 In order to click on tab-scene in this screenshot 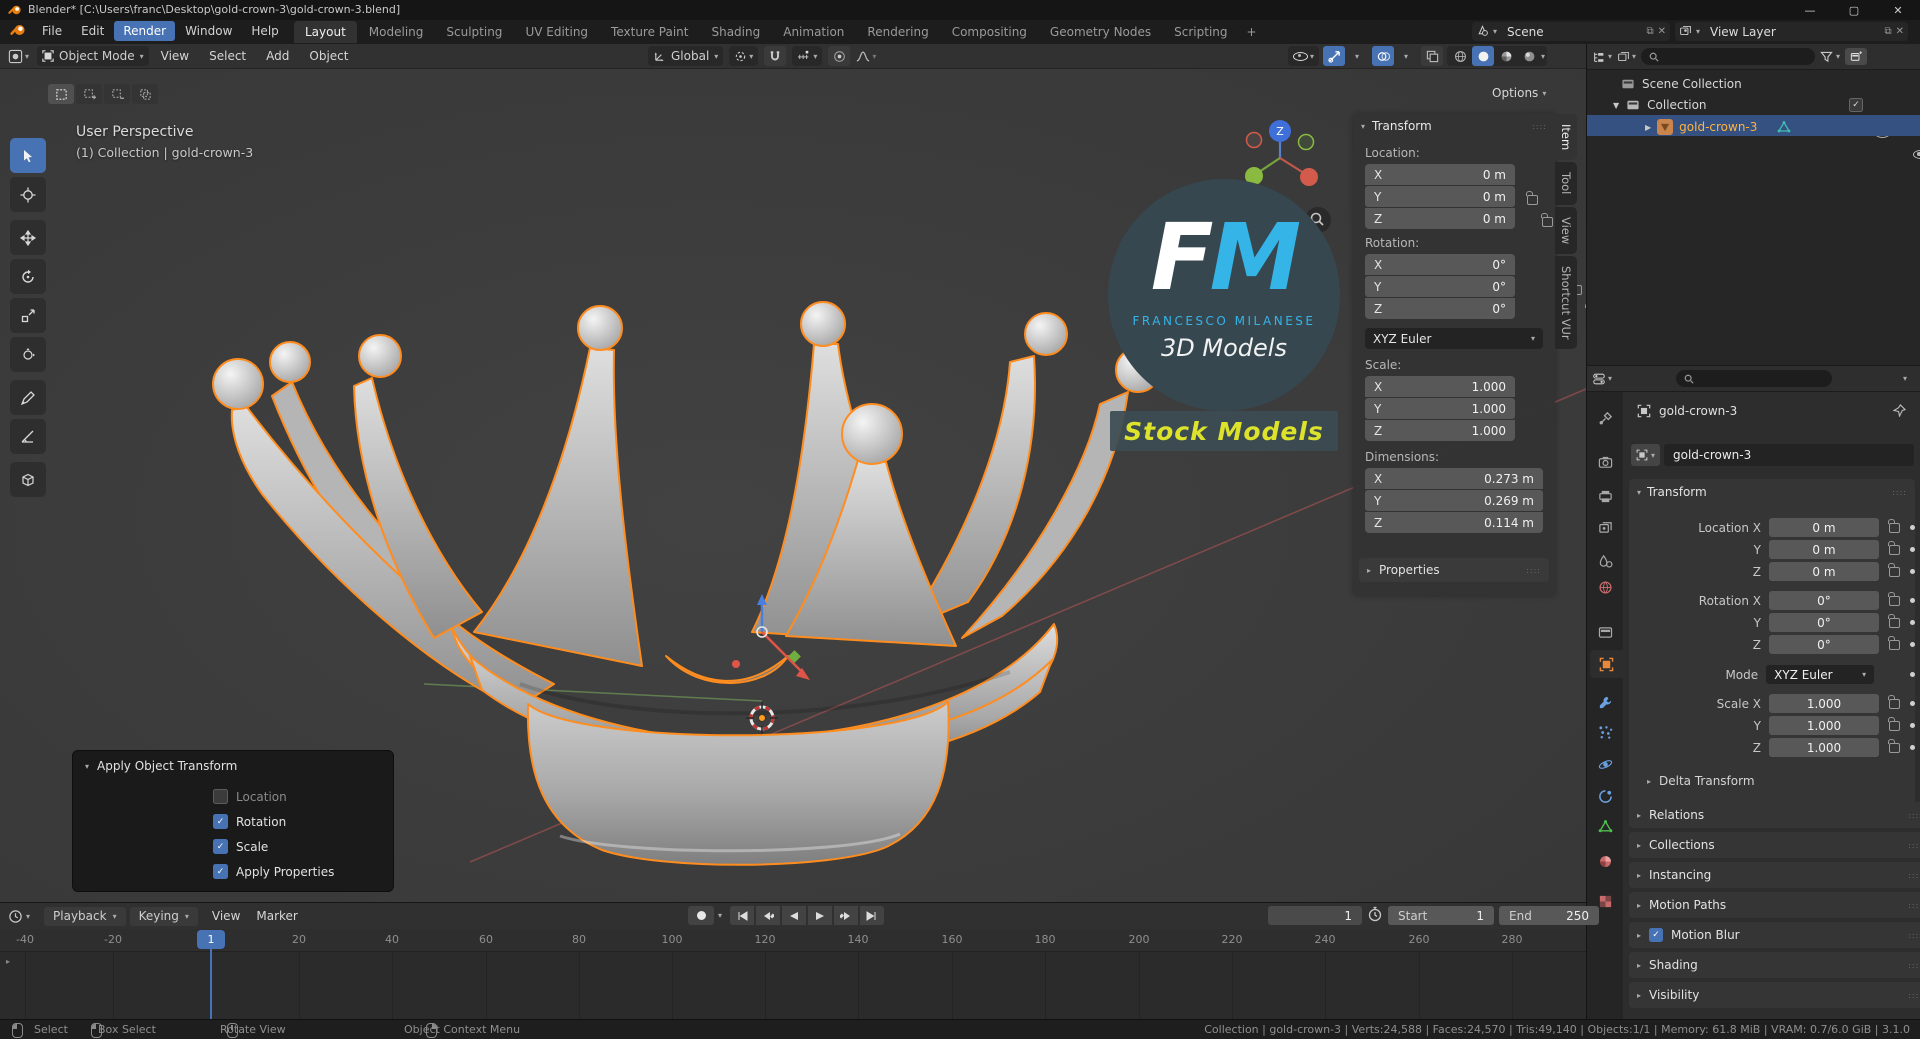, I will do `click(1605, 561)`.